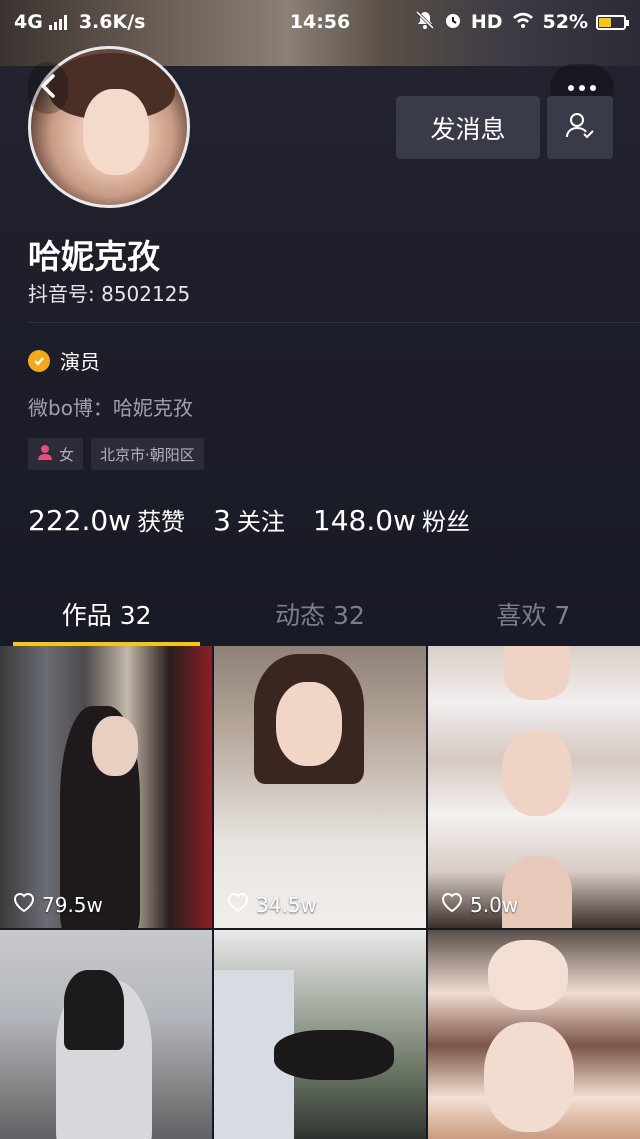 Image resolution: width=640 pixels, height=1139 pixels. Describe the element at coordinates (45, 454) in the screenshot. I see `female-user-icon` at that location.